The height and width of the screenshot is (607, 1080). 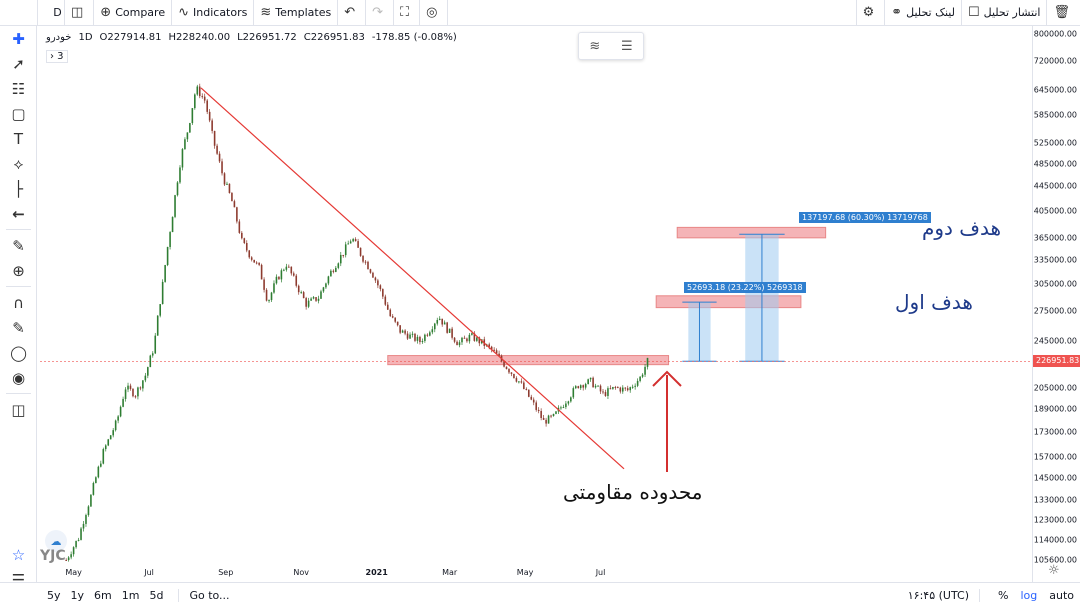 I want to click on fib-tool-icon: ☷, so click(x=18, y=88).